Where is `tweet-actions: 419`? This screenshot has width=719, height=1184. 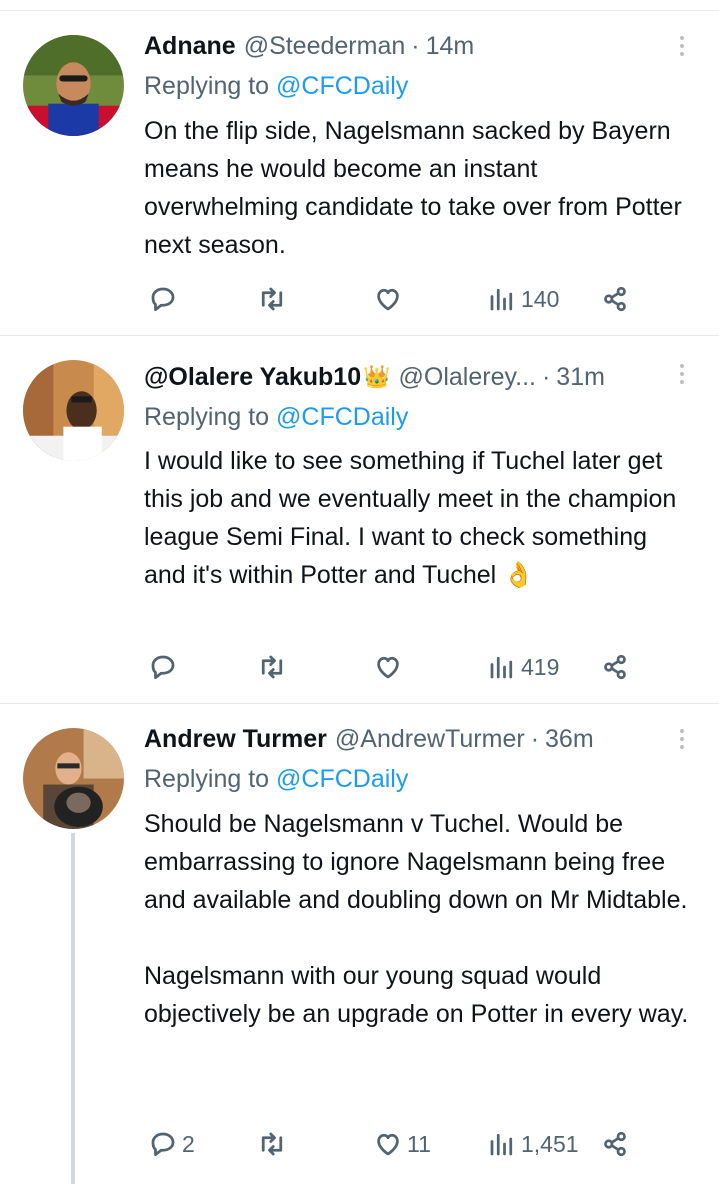
tweet-actions: 419 is located at coordinates (394, 667).